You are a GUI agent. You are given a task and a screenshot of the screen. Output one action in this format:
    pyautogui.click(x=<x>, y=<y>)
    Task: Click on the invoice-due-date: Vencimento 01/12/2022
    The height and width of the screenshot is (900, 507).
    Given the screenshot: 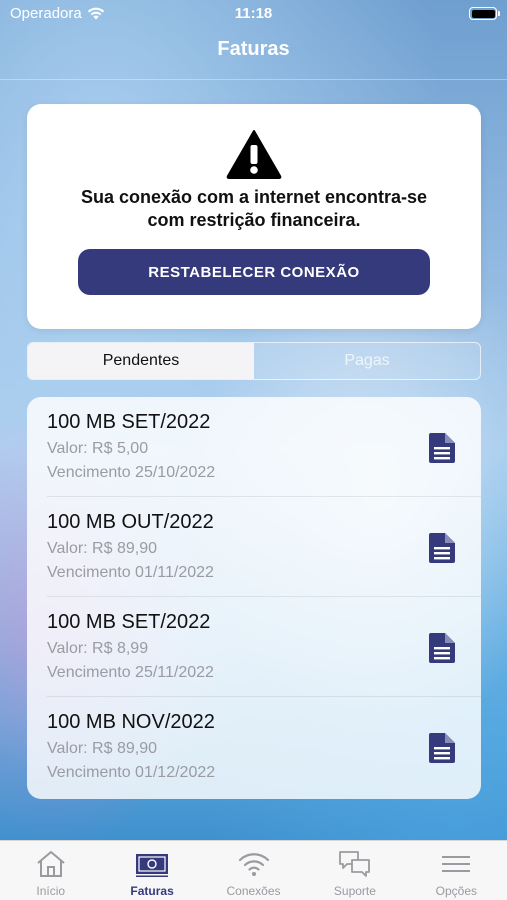 What is the action you would take?
    pyautogui.click(x=131, y=772)
    